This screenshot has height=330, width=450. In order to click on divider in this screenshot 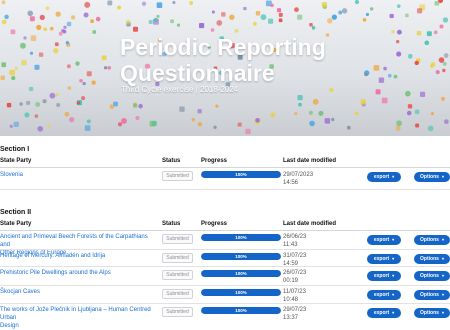, I will do `click(225, 189)`.